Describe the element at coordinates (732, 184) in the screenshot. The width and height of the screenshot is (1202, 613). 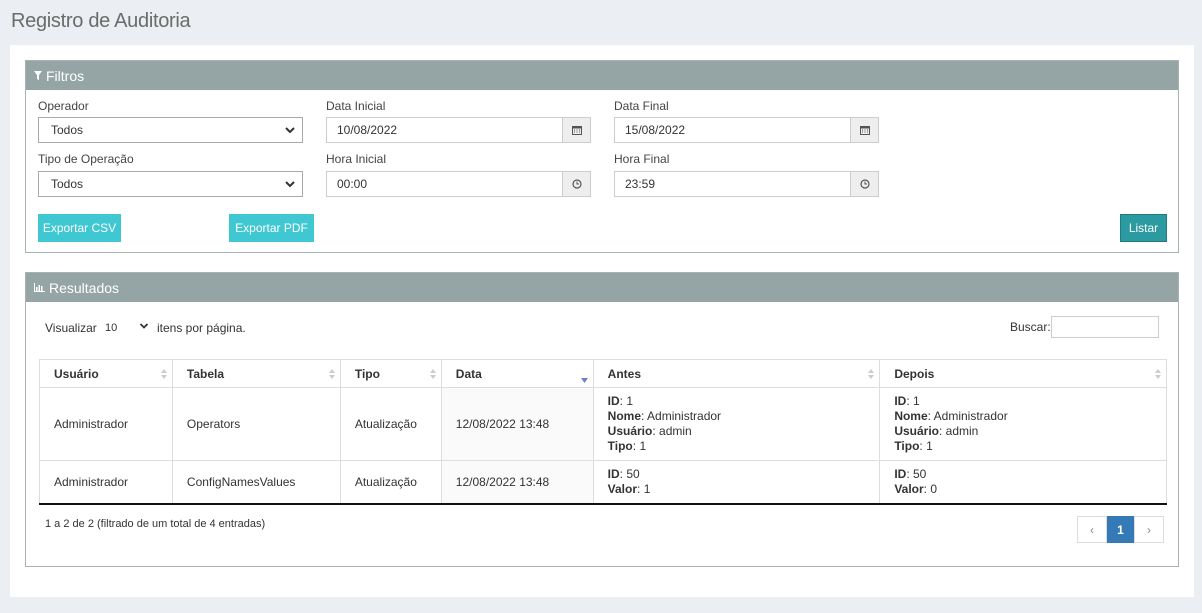
I see `hora-final-input: 23:59` at that location.